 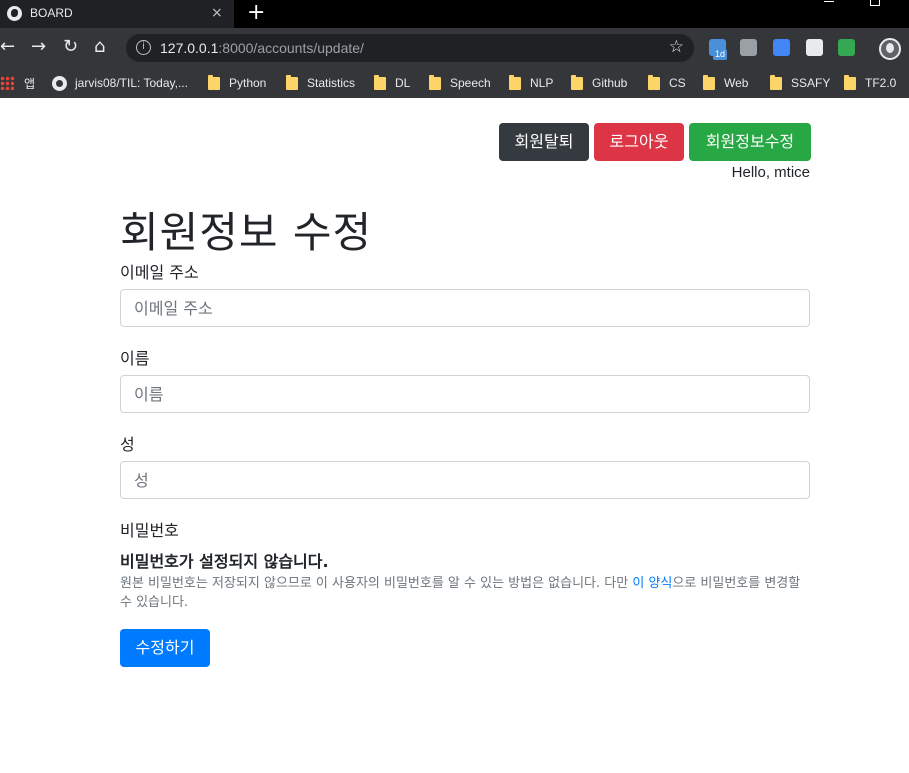 What do you see at coordinates (652, 583) in the screenshot?
I see `password-change-link: 이 양식` at bounding box center [652, 583].